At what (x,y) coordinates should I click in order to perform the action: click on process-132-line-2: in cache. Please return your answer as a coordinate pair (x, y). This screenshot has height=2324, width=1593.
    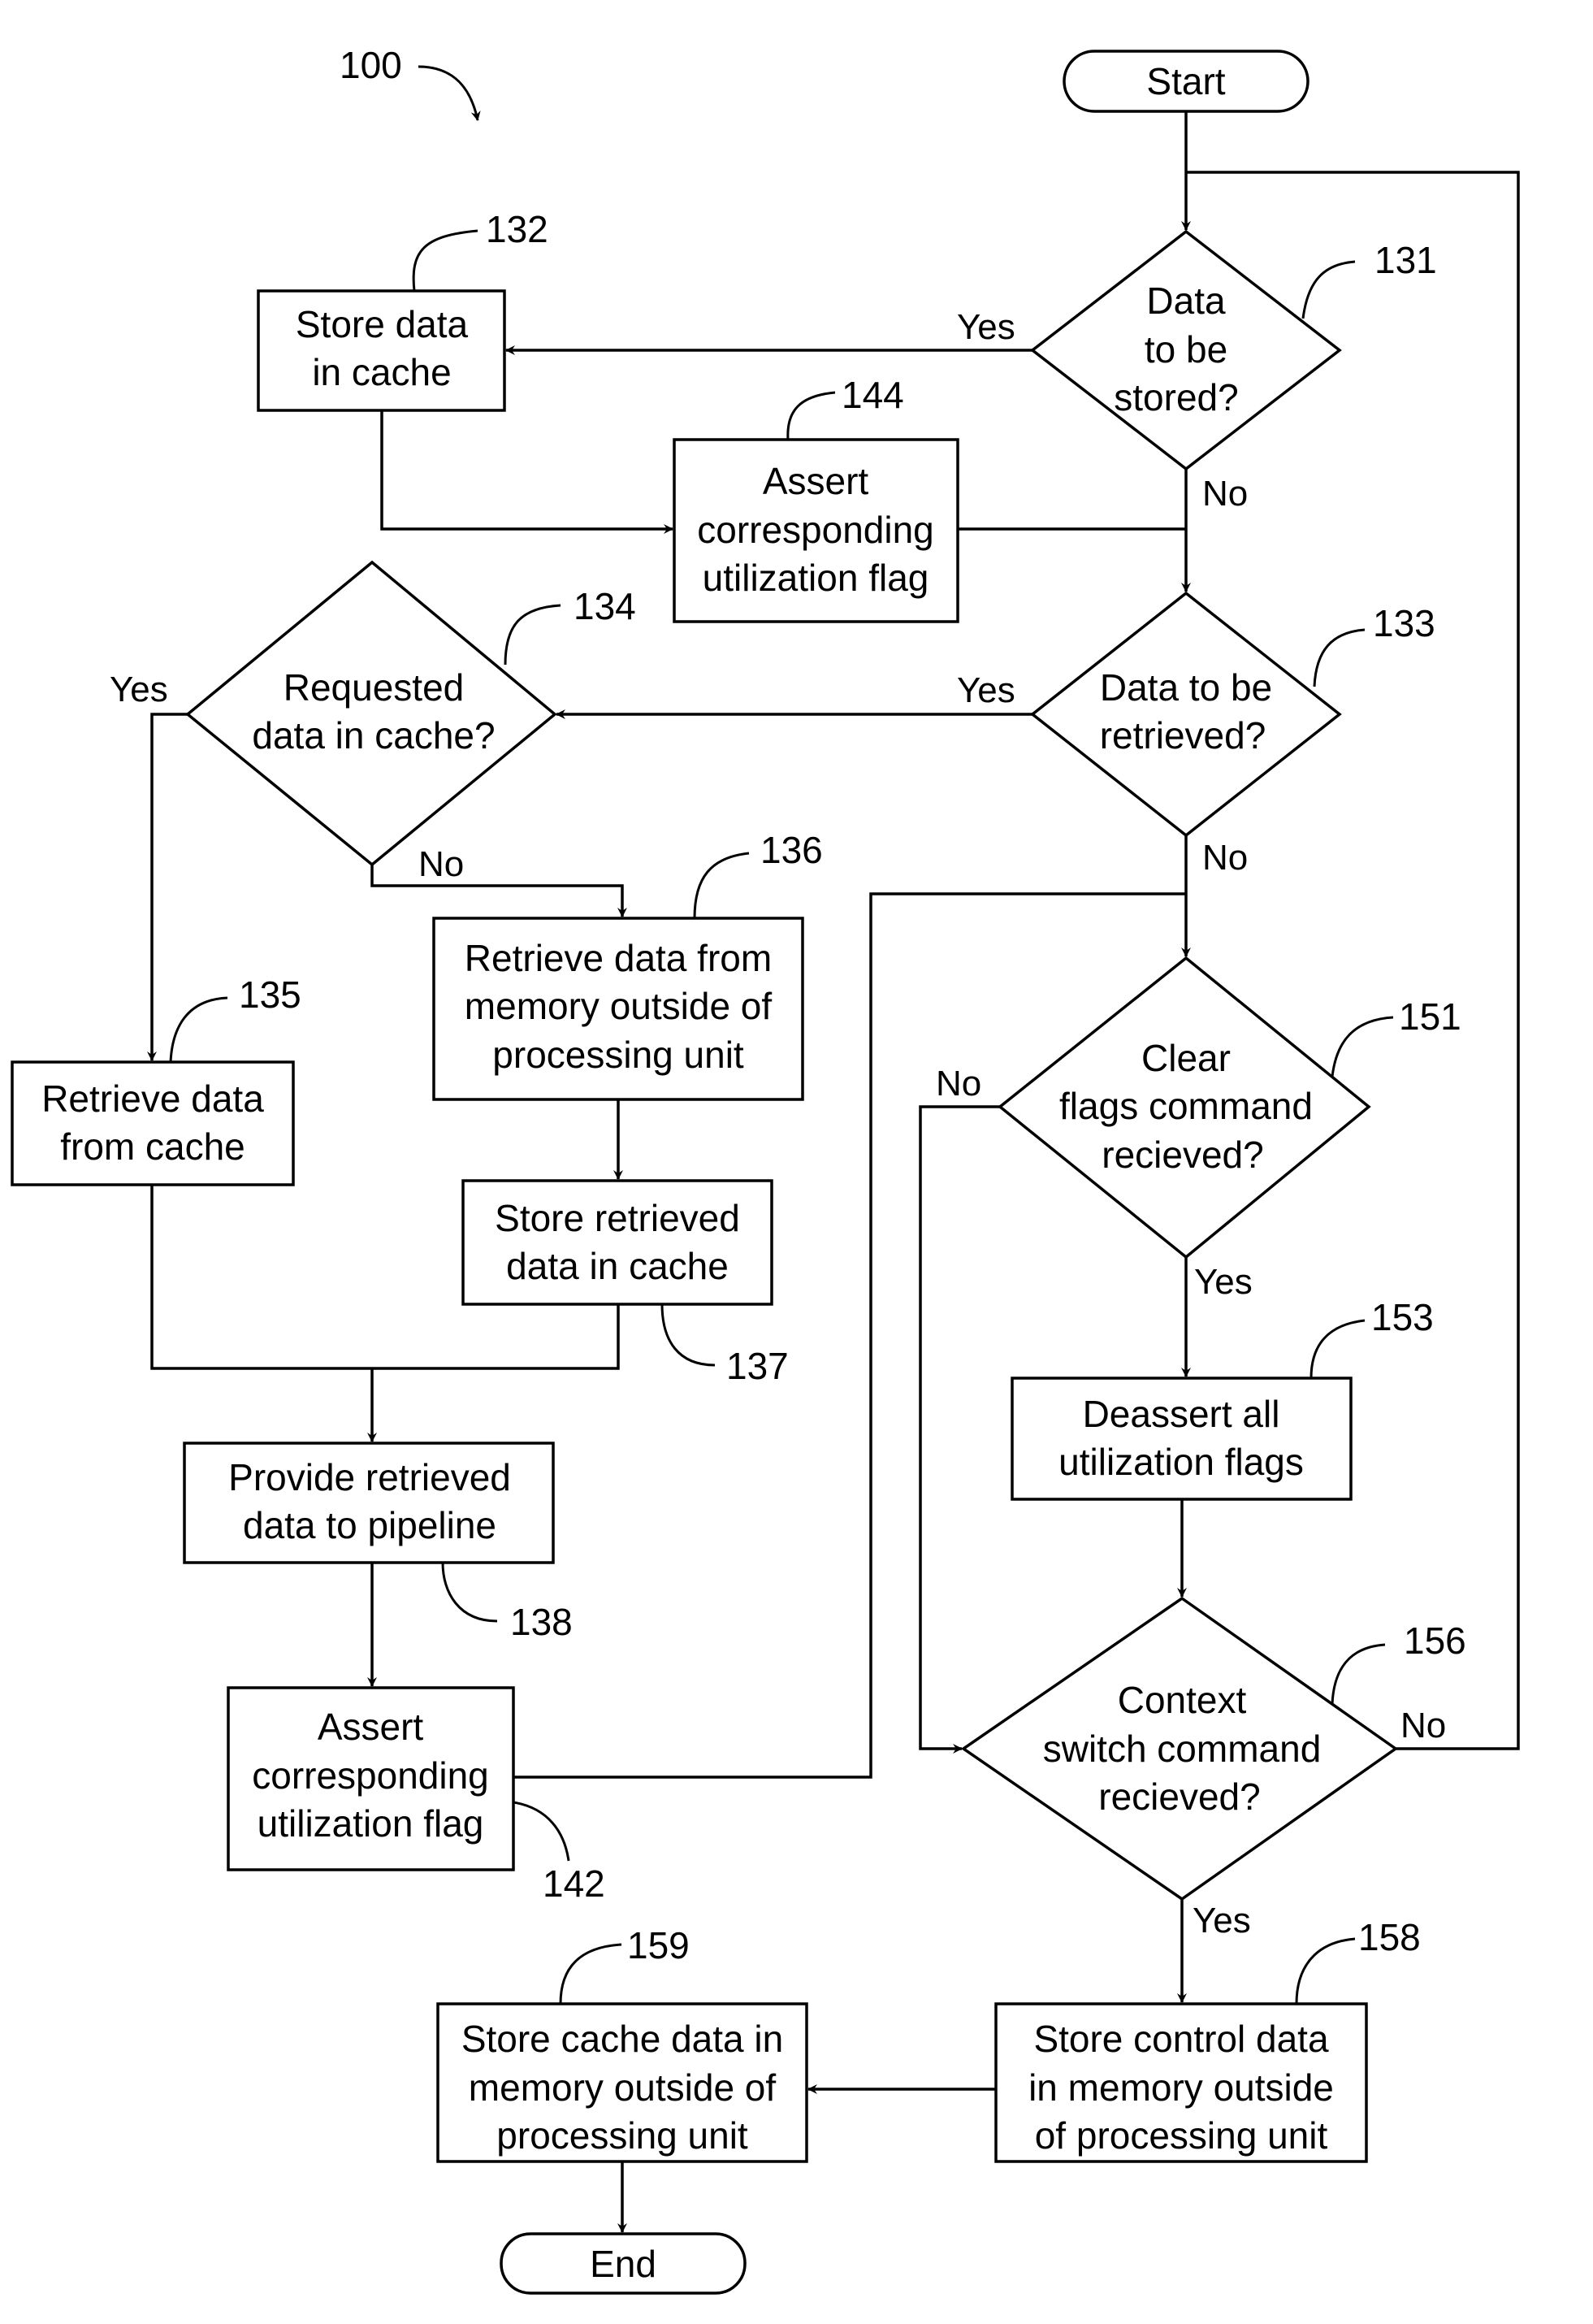
    Looking at the image, I should click on (381, 372).